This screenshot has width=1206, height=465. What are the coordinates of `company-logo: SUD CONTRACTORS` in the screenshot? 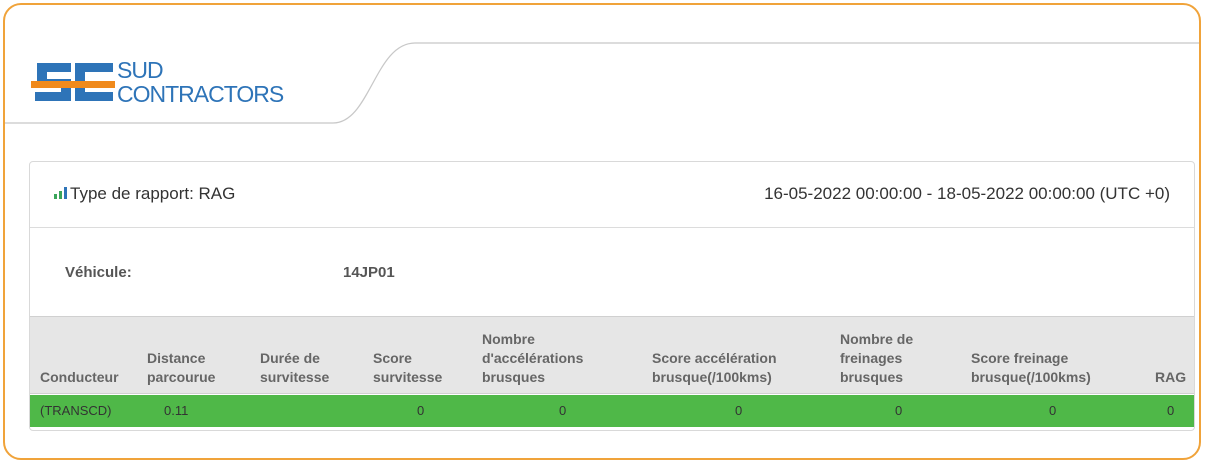 It's located at (181, 85).